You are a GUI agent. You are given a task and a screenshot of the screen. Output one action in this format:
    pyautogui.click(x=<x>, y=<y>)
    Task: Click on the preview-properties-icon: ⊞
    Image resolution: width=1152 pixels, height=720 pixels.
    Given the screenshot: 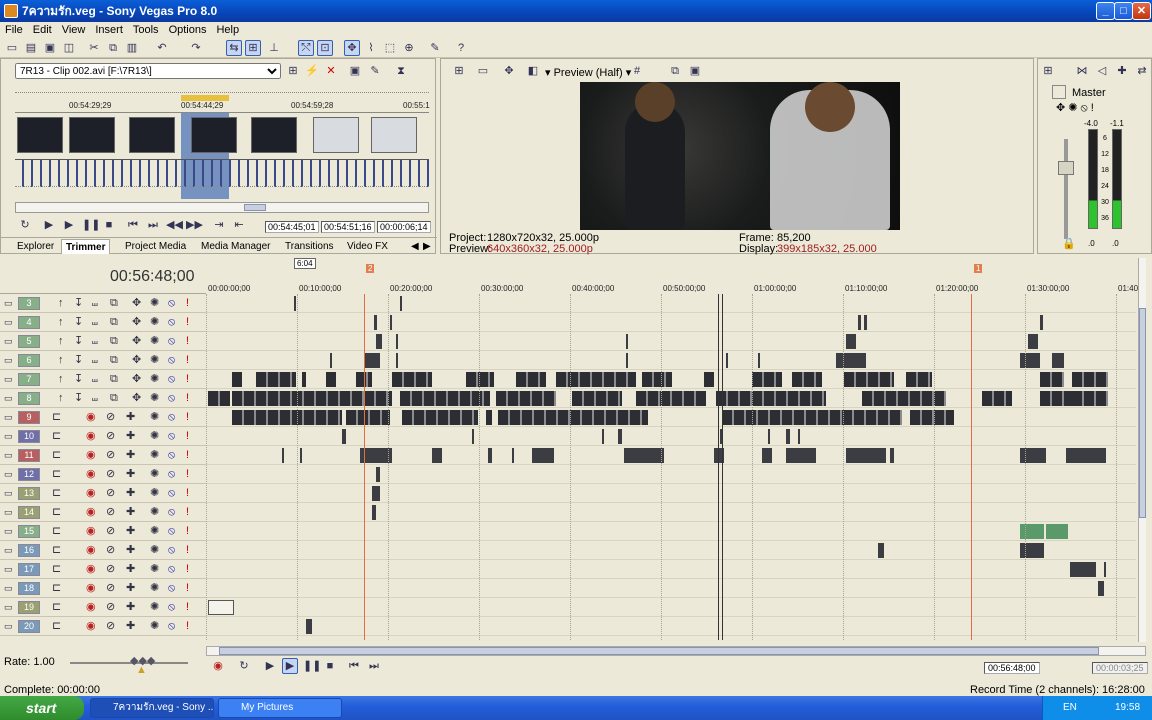 What is the action you would take?
    pyautogui.click(x=459, y=71)
    